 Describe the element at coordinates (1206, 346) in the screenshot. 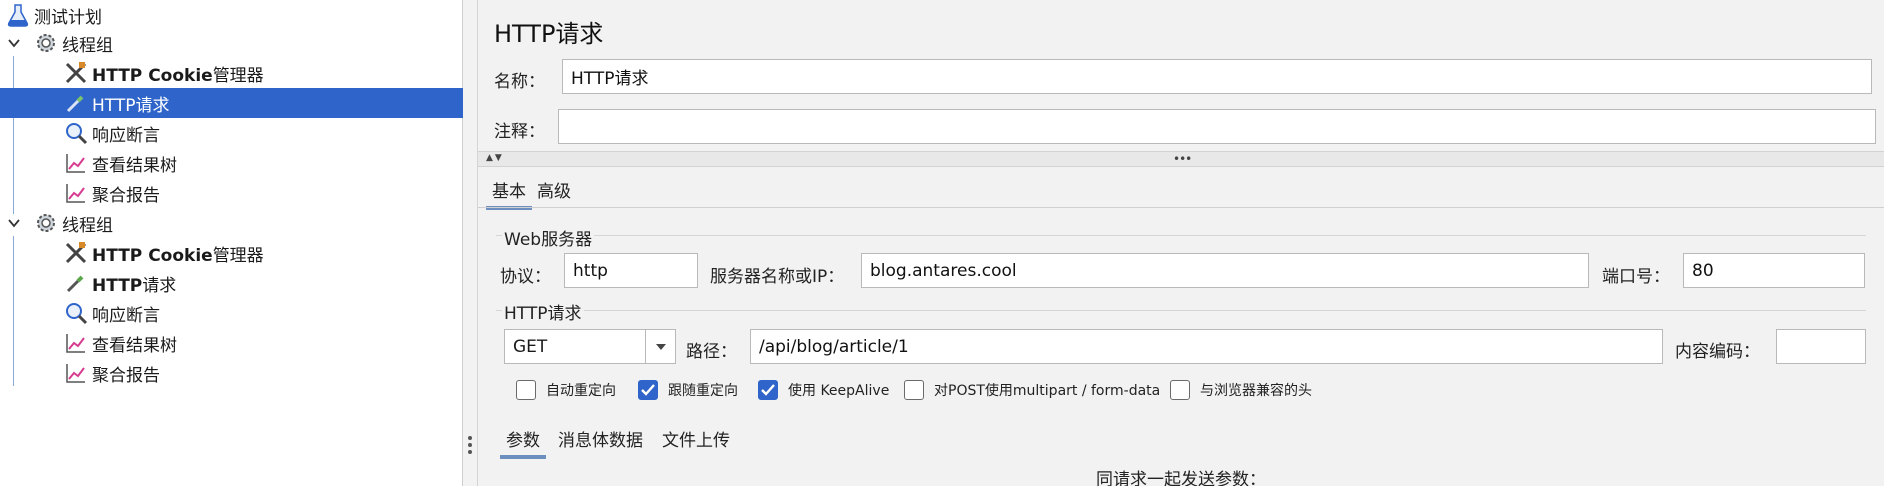

I see `path-field: /api/blog/article/1` at that location.